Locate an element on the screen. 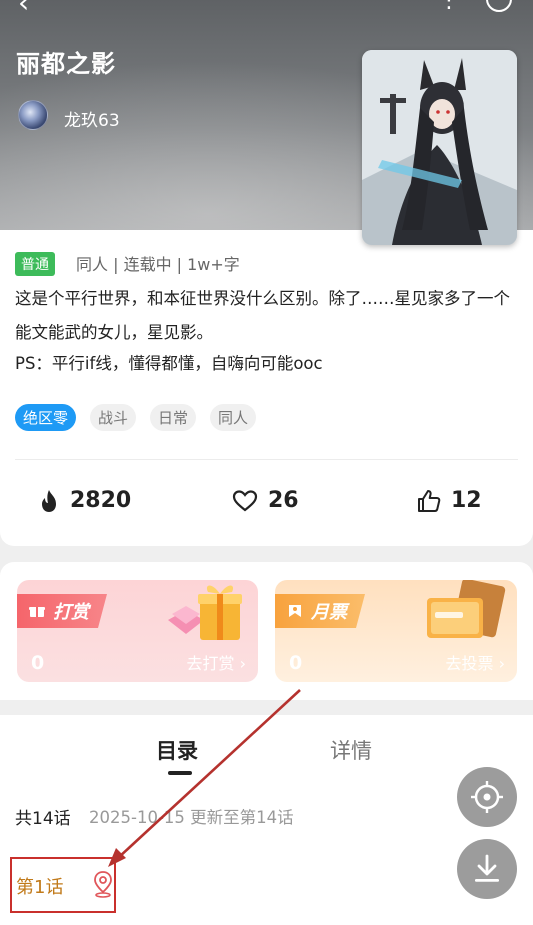 This screenshot has width=533, height=925. reward-button: 去打赏 › is located at coordinates (217, 662).